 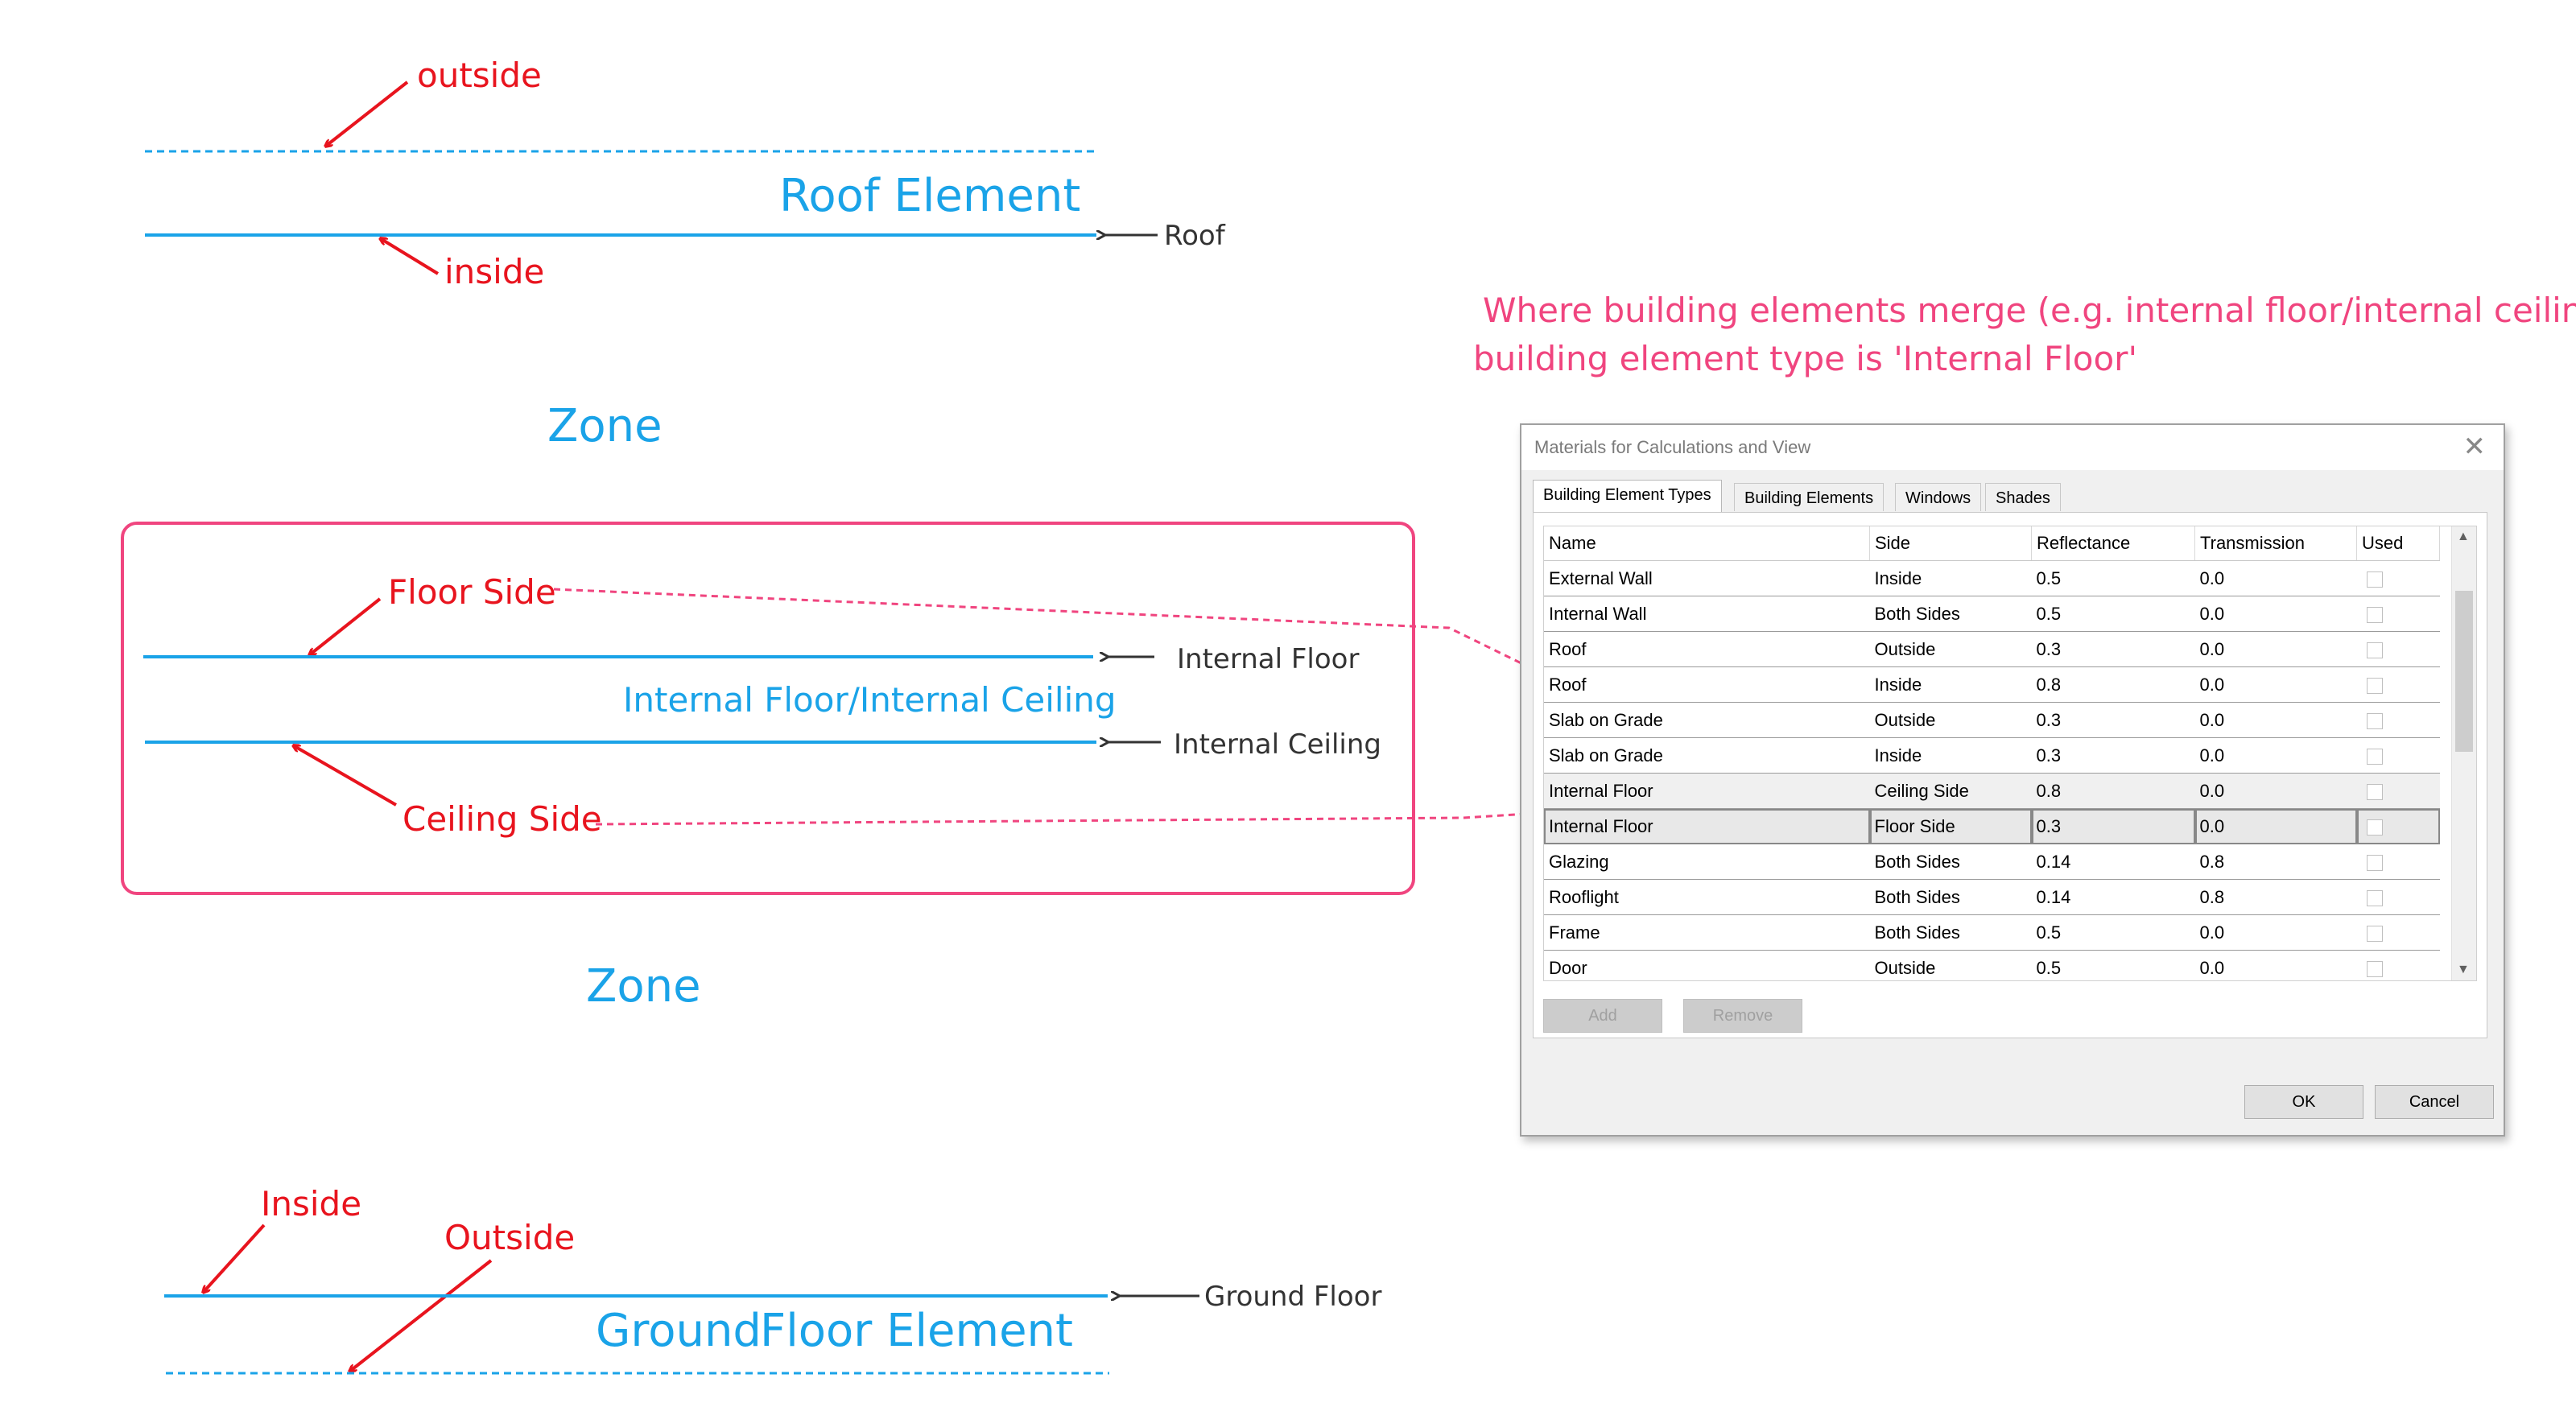 What do you see at coordinates (2475, 446) in the screenshot?
I see `close-icon: ✕` at bounding box center [2475, 446].